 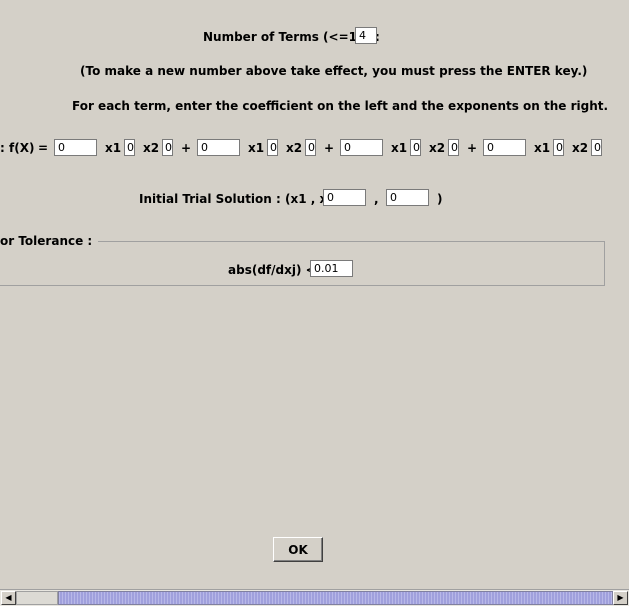 I want to click on tolerance-input, so click(x=331, y=268).